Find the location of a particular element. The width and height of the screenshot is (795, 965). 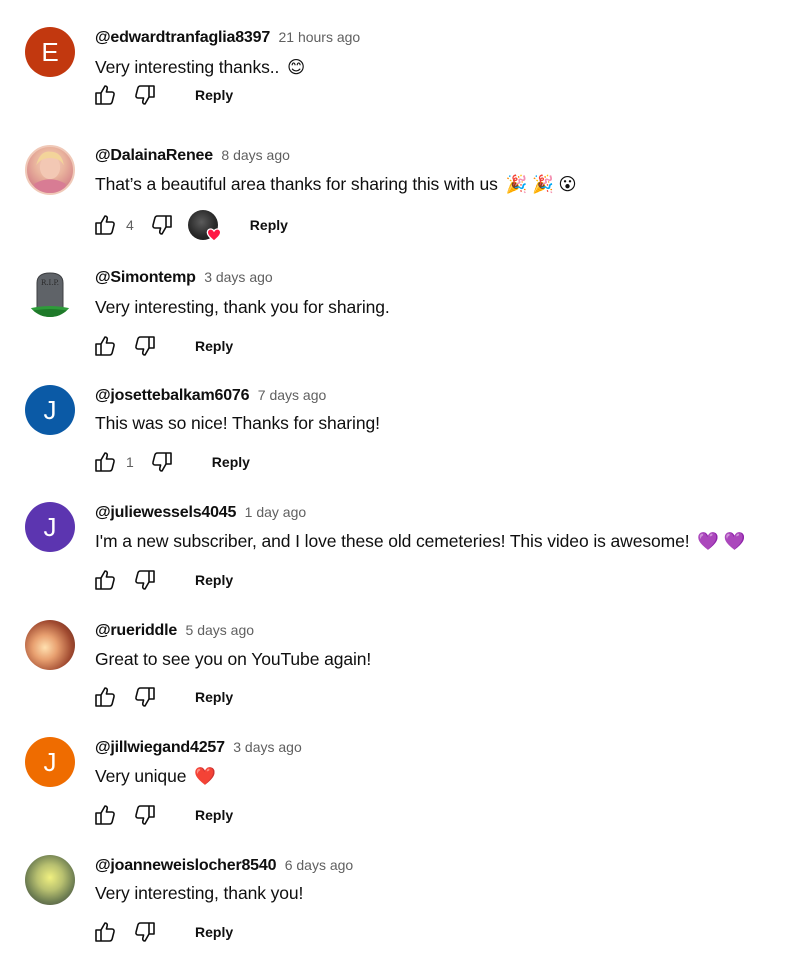

comment-text: Very unique ❤️ is located at coordinates (155, 776).